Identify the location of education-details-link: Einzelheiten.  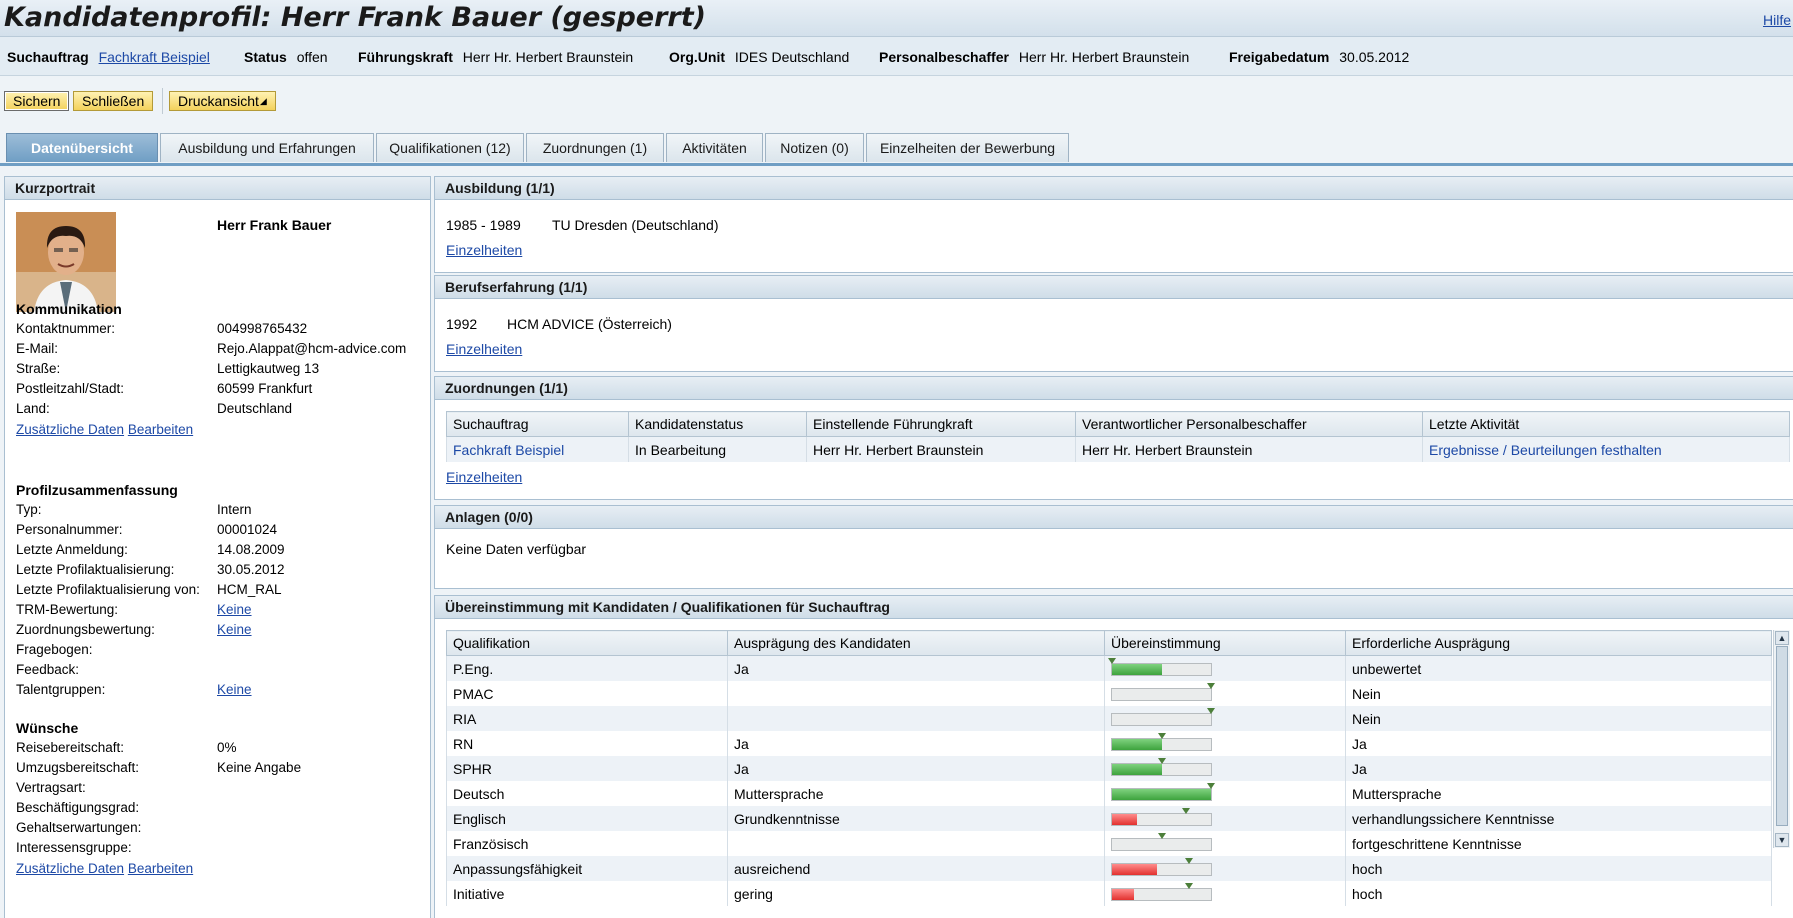
(484, 250).